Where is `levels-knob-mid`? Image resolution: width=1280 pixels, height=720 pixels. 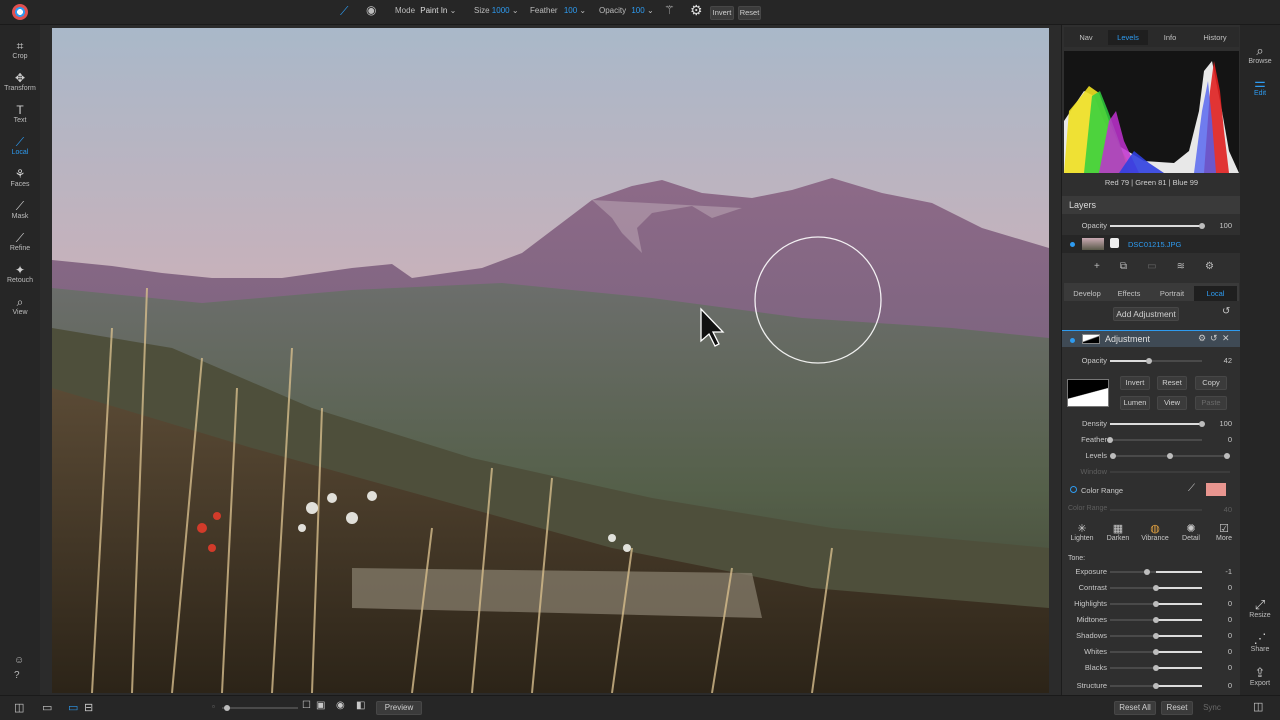 levels-knob-mid is located at coordinates (1170, 456).